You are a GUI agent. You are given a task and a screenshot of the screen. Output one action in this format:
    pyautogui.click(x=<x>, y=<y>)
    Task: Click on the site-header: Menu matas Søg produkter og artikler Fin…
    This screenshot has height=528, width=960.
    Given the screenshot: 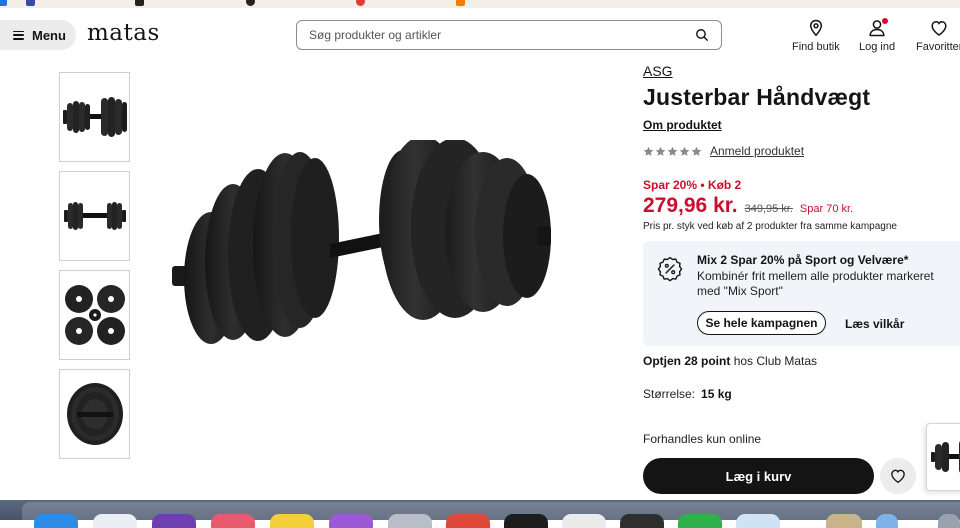 What is the action you would take?
    pyautogui.click(x=480, y=36)
    